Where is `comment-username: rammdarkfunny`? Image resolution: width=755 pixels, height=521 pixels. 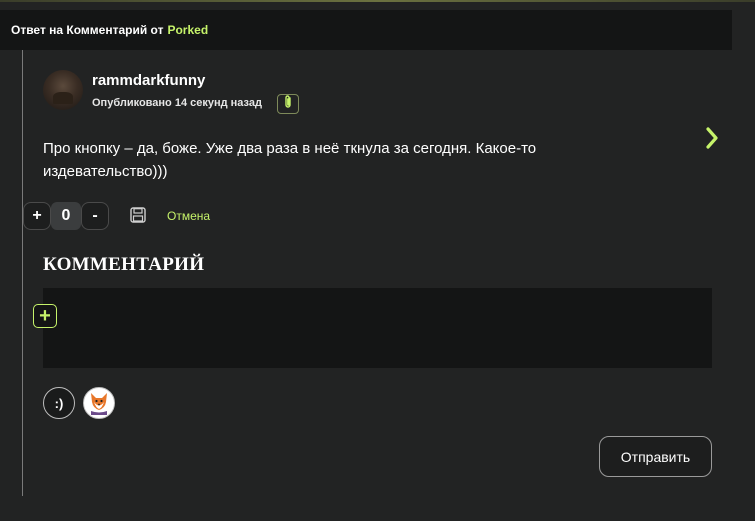 comment-username: rammdarkfunny is located at coordinates (148, 80).